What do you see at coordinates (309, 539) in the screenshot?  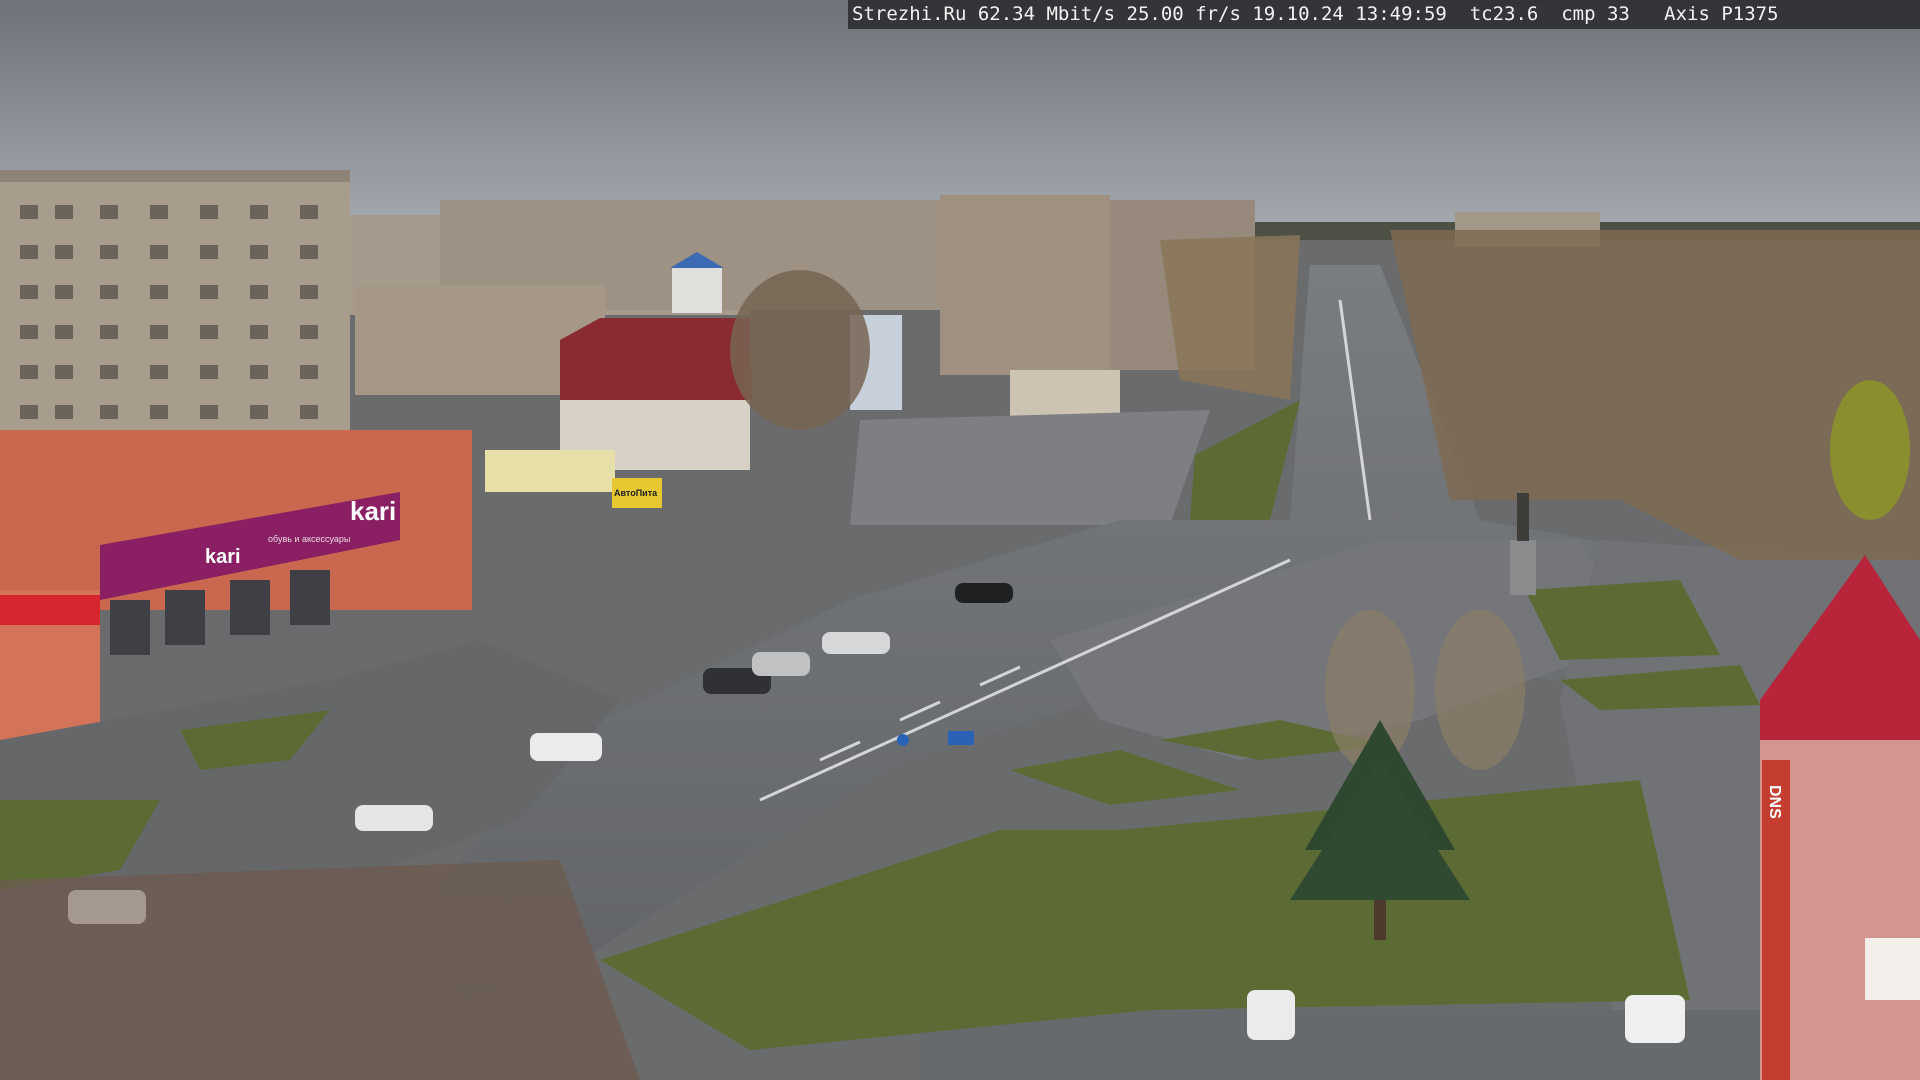 I see `kari-sign-subtitle: обувь и аксессуары` at bounding box center [309, 539].